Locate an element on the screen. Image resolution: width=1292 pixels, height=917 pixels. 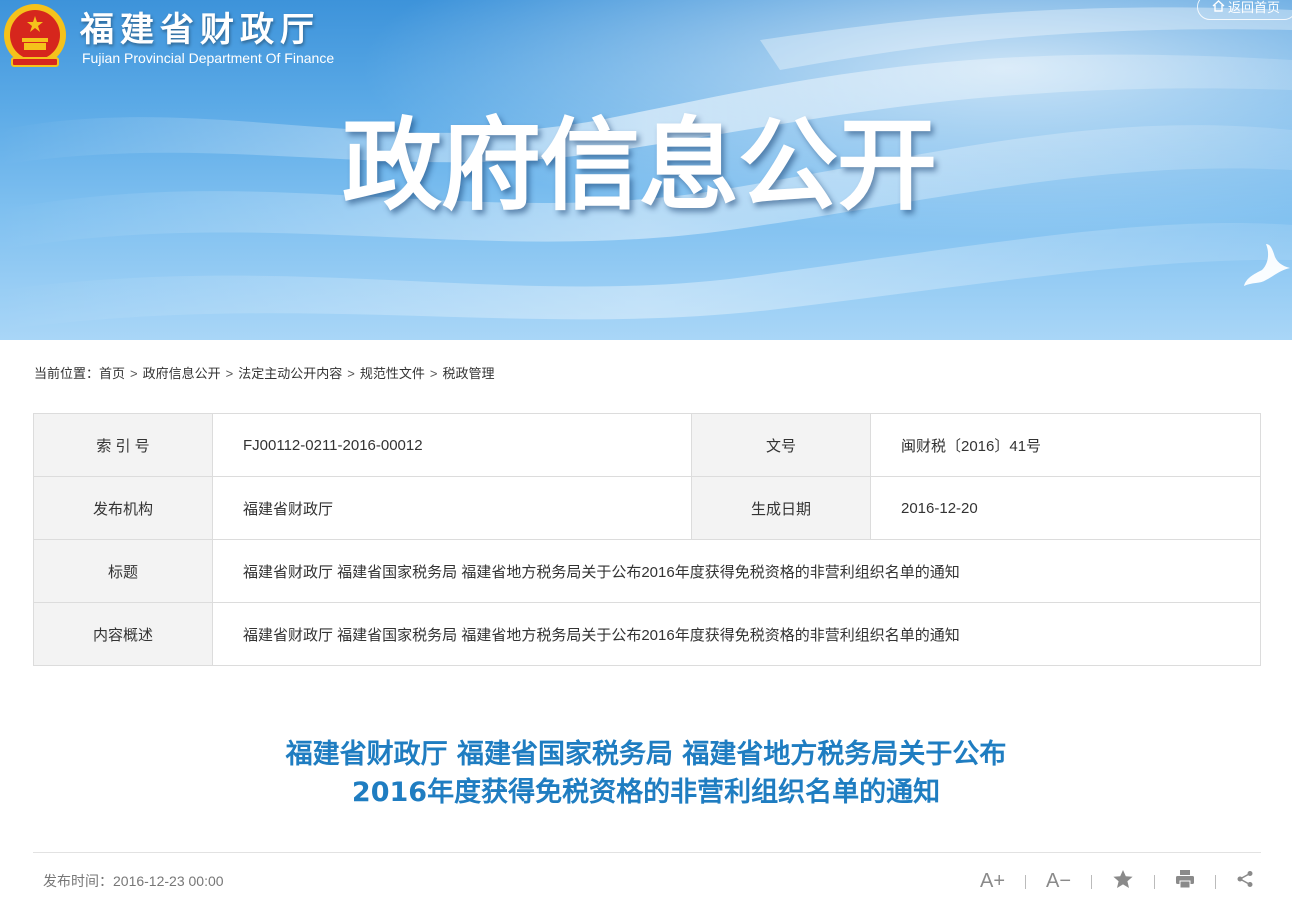
breadcrumb-item-normative: 规范性文件 is located at coordinates (392, 372).